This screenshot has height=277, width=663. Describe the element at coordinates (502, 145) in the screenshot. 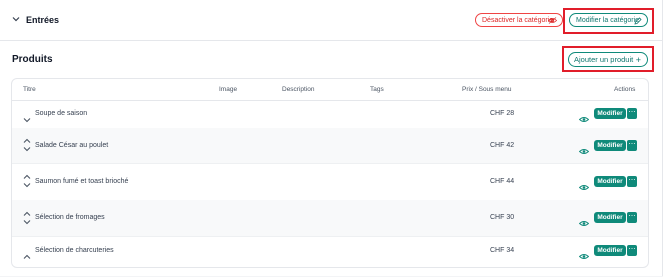

I see `product-price: CHF 42` at that location.